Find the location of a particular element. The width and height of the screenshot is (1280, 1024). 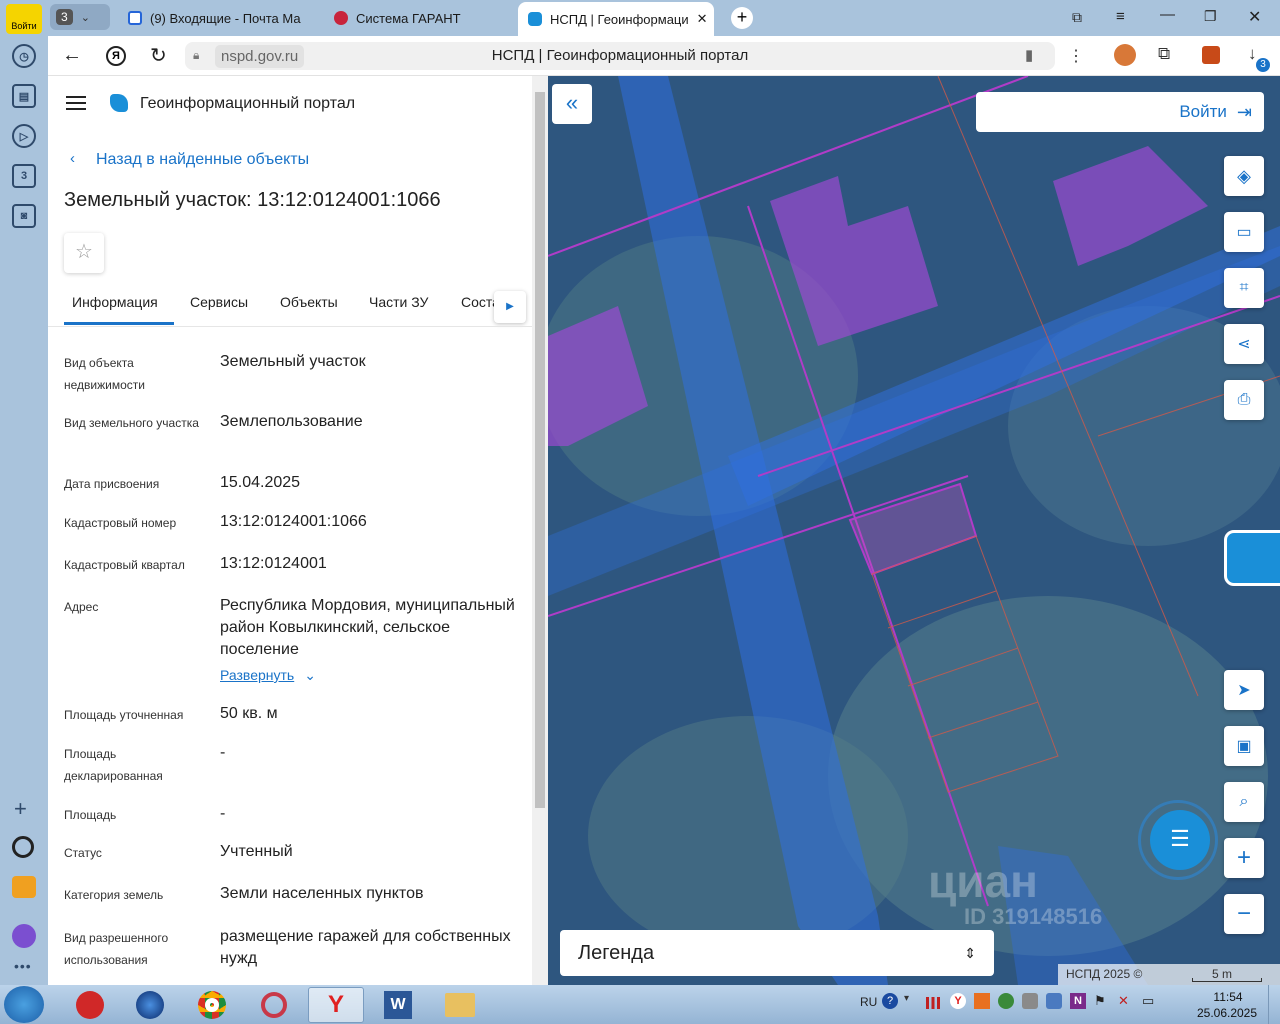

taskbar-app-yandex: Y is located at coordinates (336, 1005).